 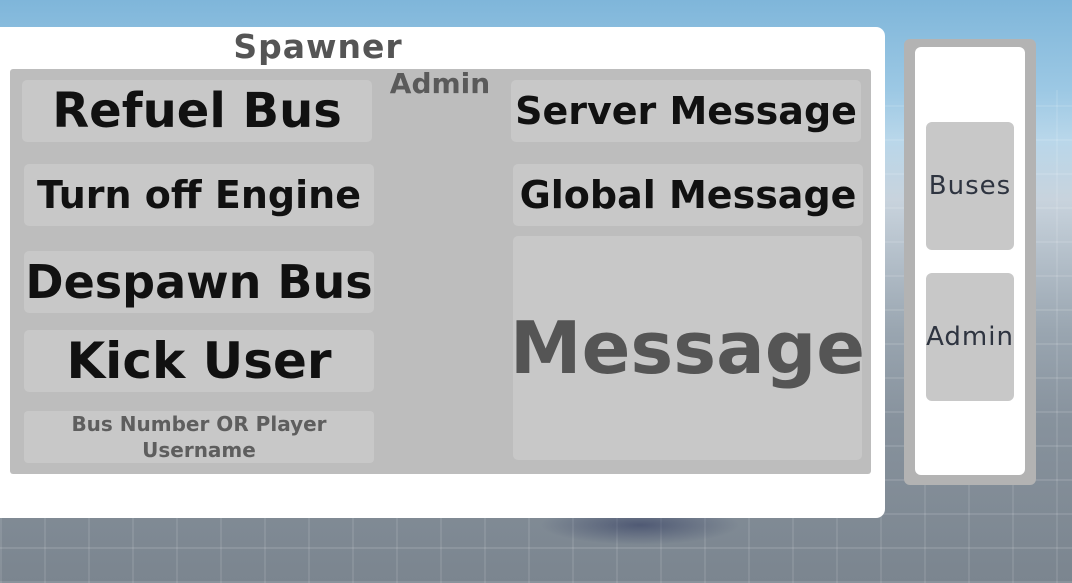 I want to click on spawner-title: Spawner, so click(x=318, y=46).